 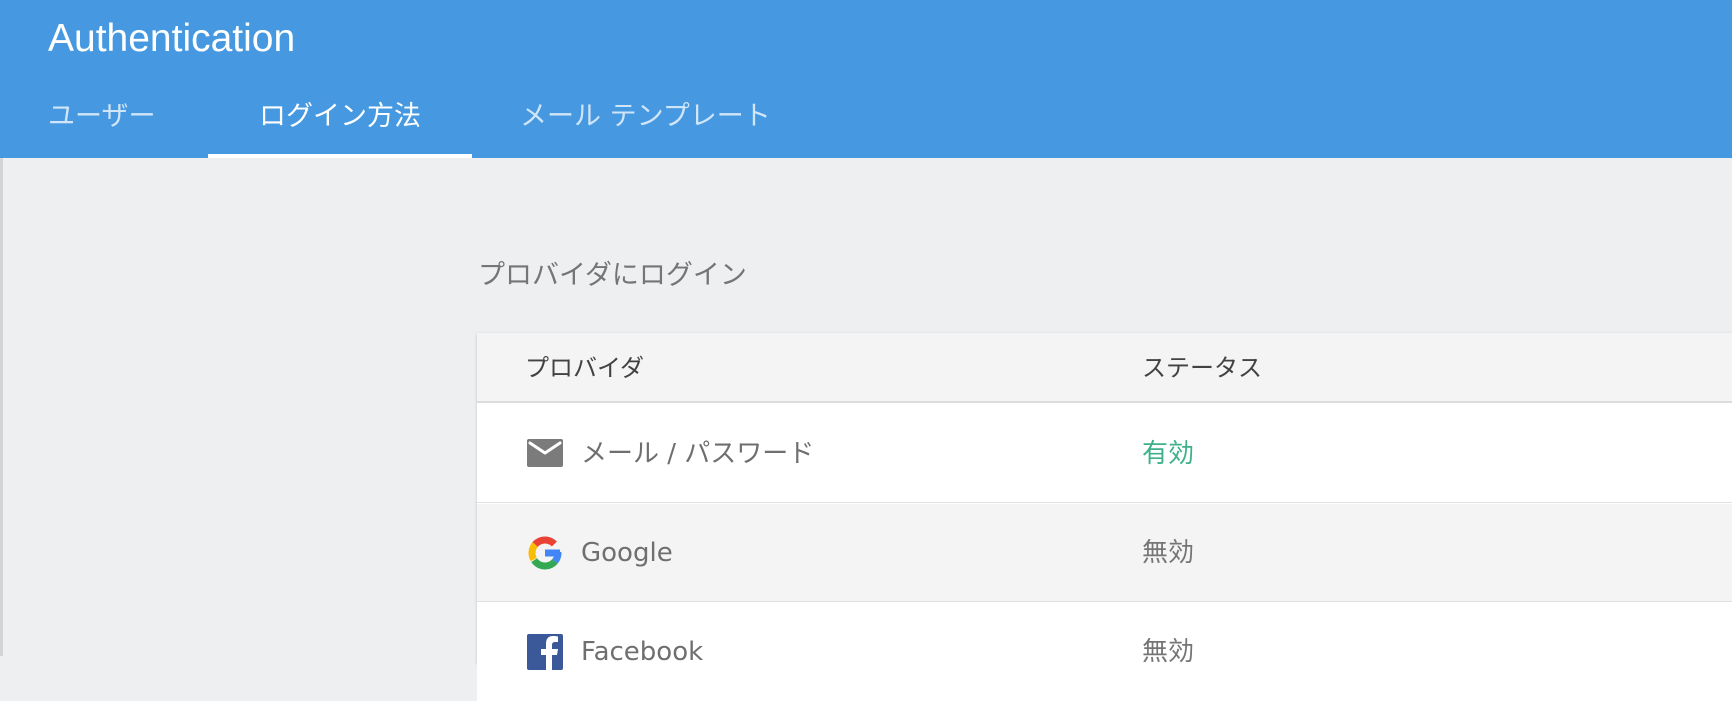 What do you see at coordinates (1202, 368) in the screenshot?
I see `column-header-status: ステータス` at bounding box center [1202, 368].